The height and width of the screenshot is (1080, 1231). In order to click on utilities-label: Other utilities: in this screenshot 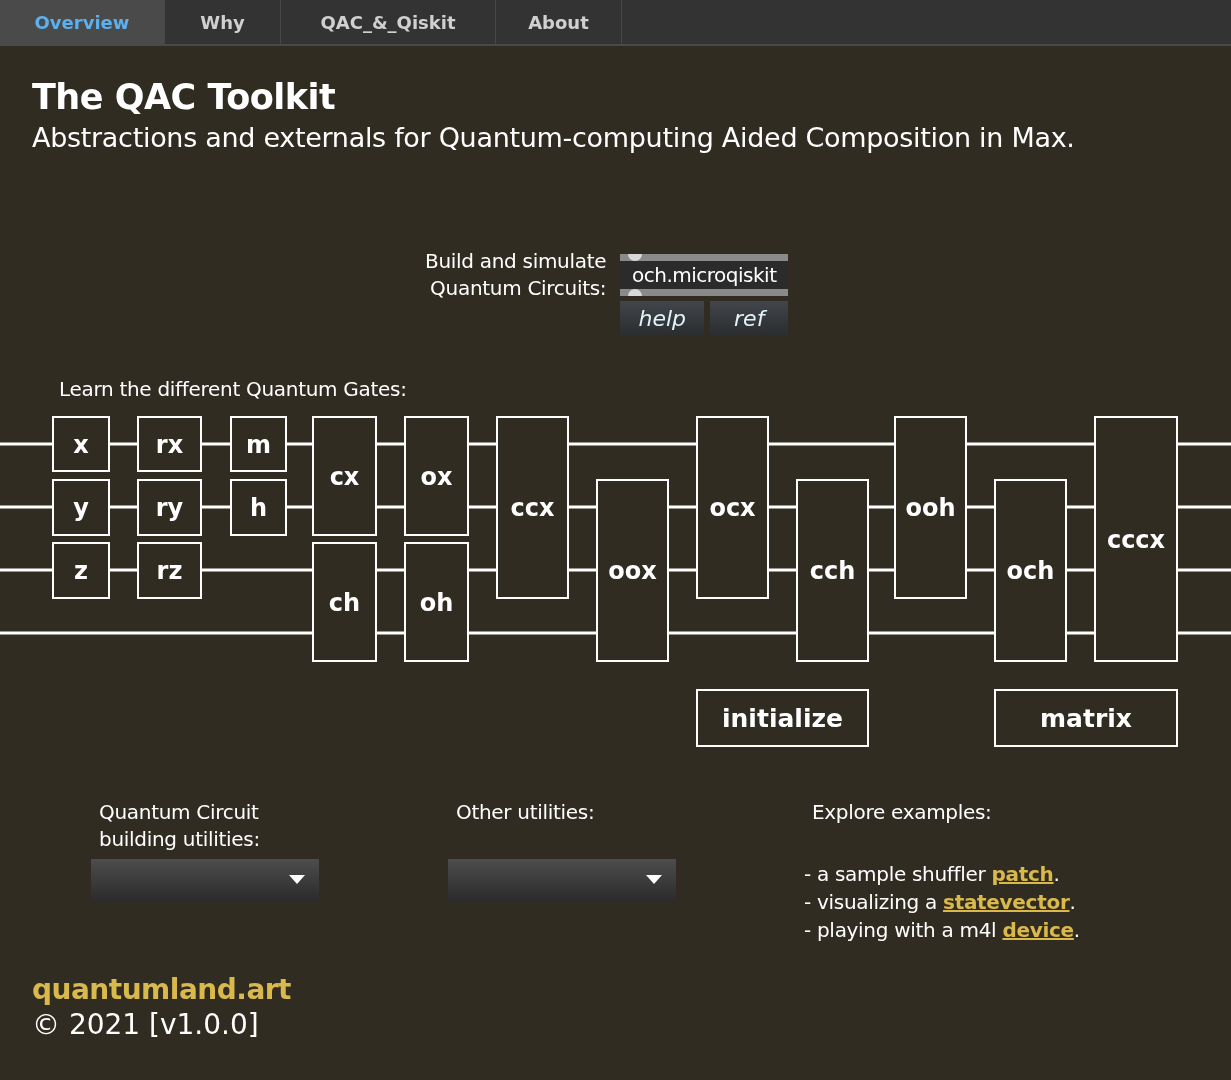, I will do `click(525, 812)`.